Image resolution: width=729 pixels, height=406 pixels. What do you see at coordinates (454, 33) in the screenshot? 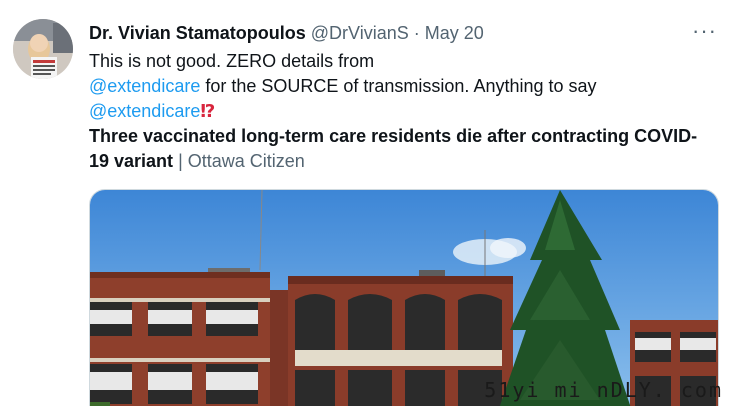
I see `tweet-date: May 20` at bounding box center [454, 33].